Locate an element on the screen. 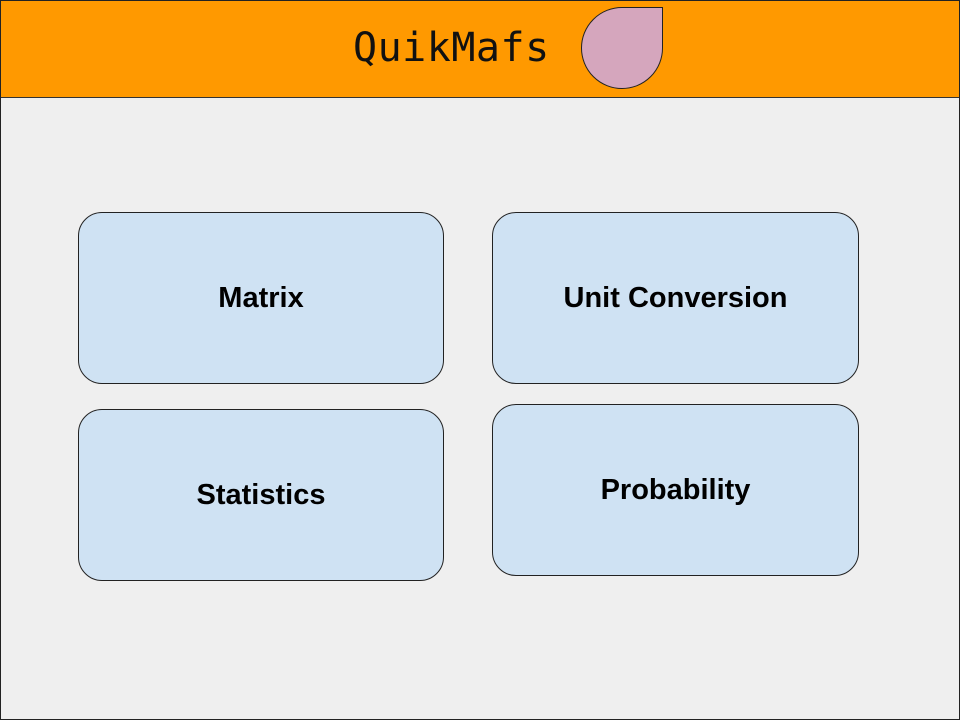 The image size is (960, 720). app-title: QuikMafs is located at coordinates (451, 48).